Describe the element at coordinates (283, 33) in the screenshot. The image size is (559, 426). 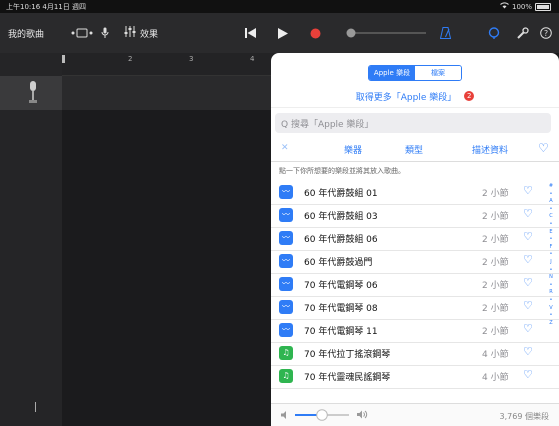
I see `play-icon` at that location.